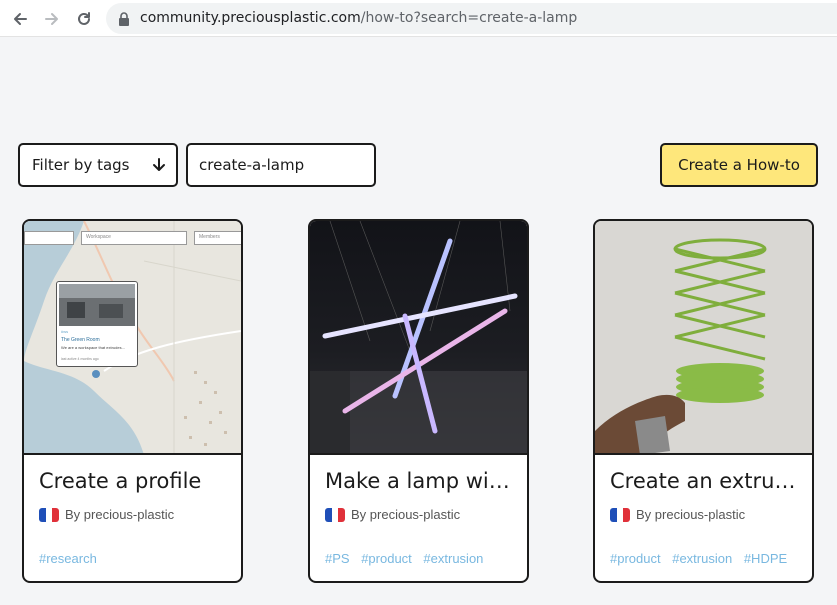 This screenshot has height=605, width=837. I want to click on map-filter-field, so click(49, 238).